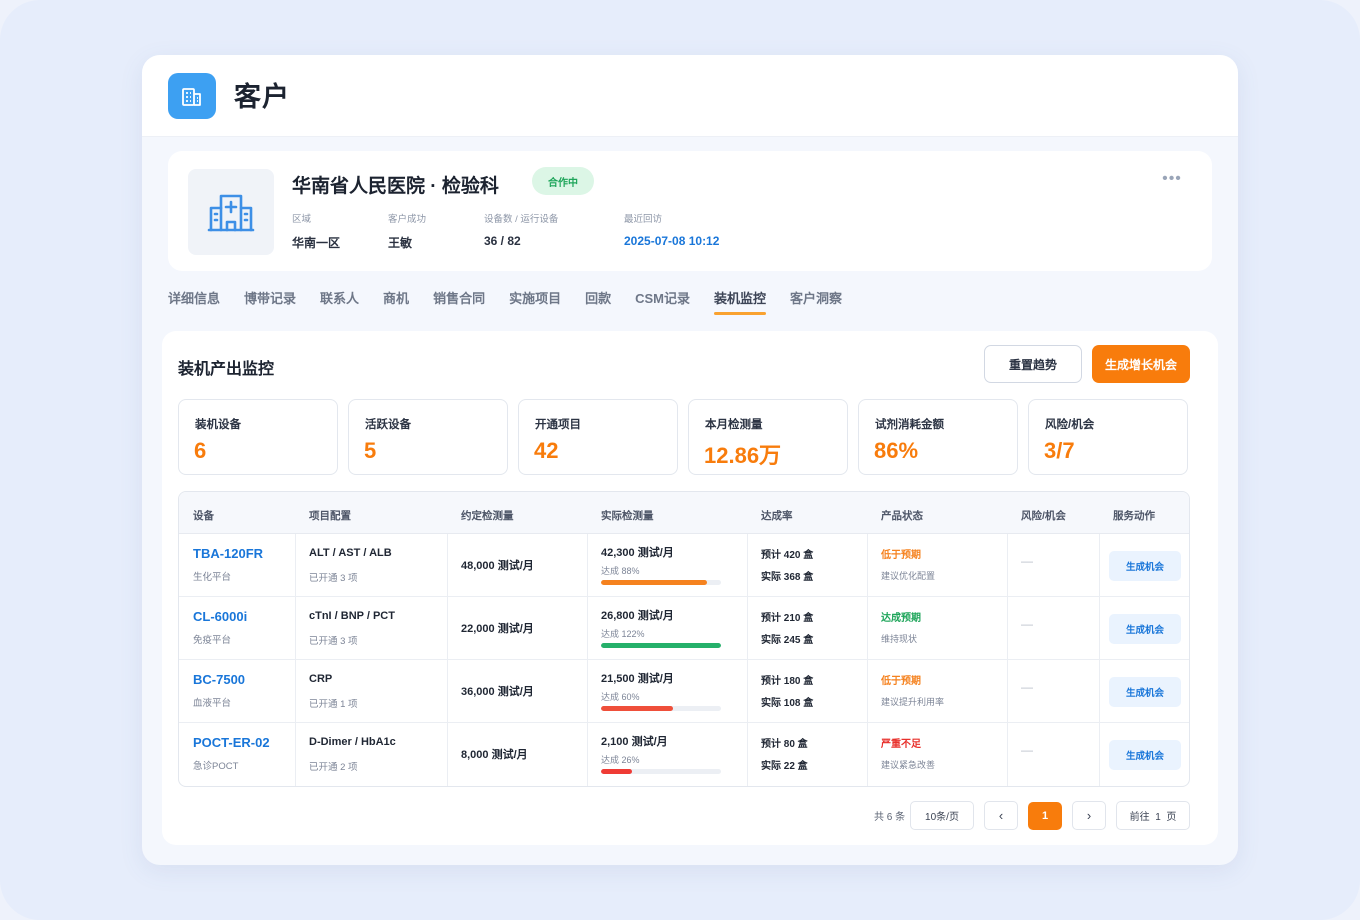  I want to click on prev-page-button: ‹, so click(1001, 815).